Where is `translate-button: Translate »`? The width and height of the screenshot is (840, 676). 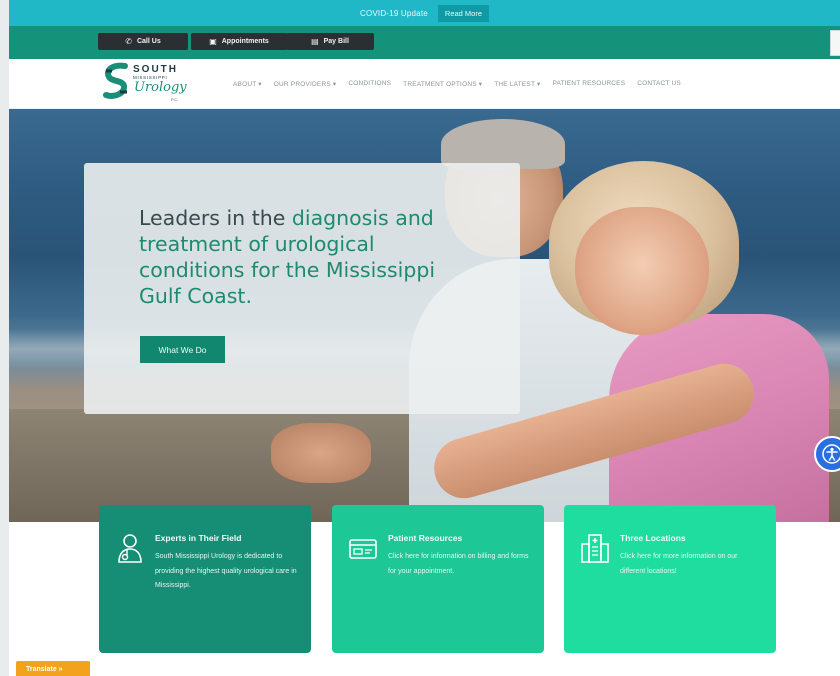
translate-button: Translate » is located at coordinates (53, 668).